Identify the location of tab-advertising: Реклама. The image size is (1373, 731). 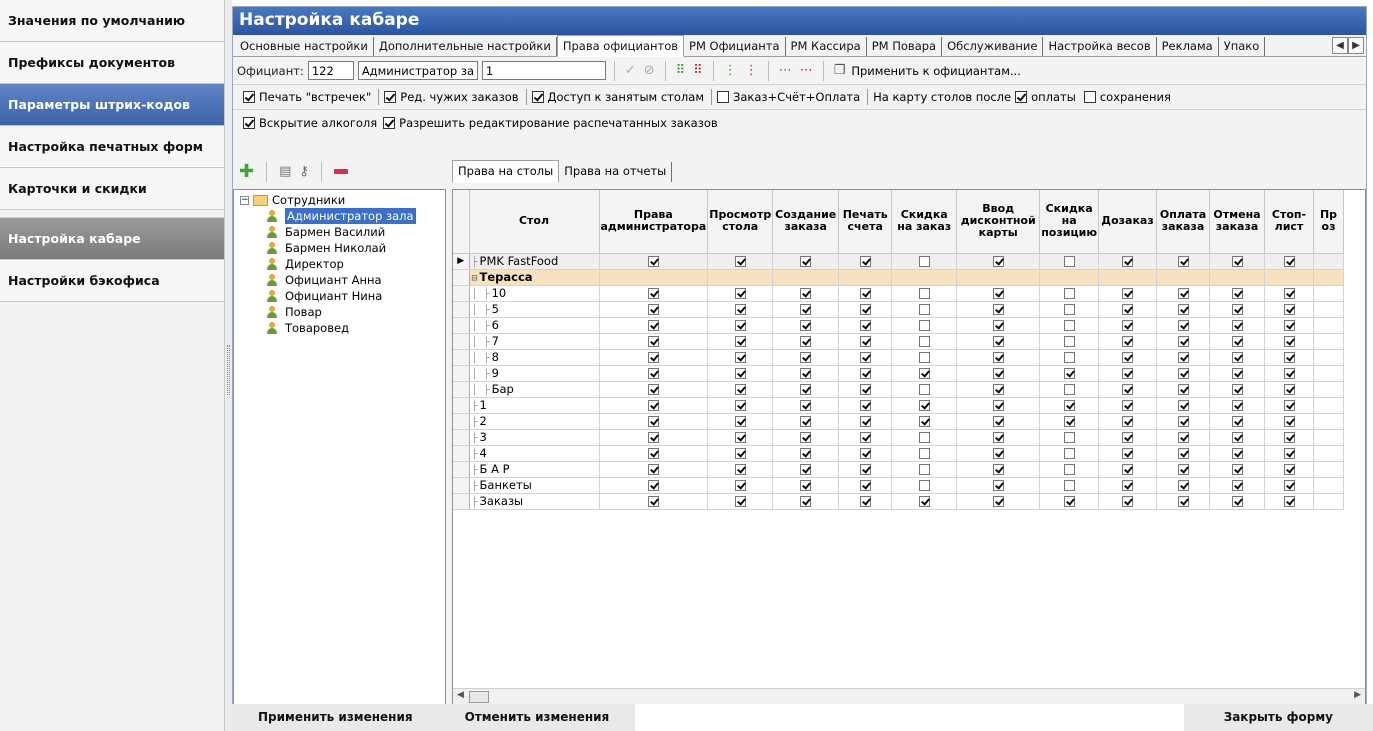
(1188, 46).